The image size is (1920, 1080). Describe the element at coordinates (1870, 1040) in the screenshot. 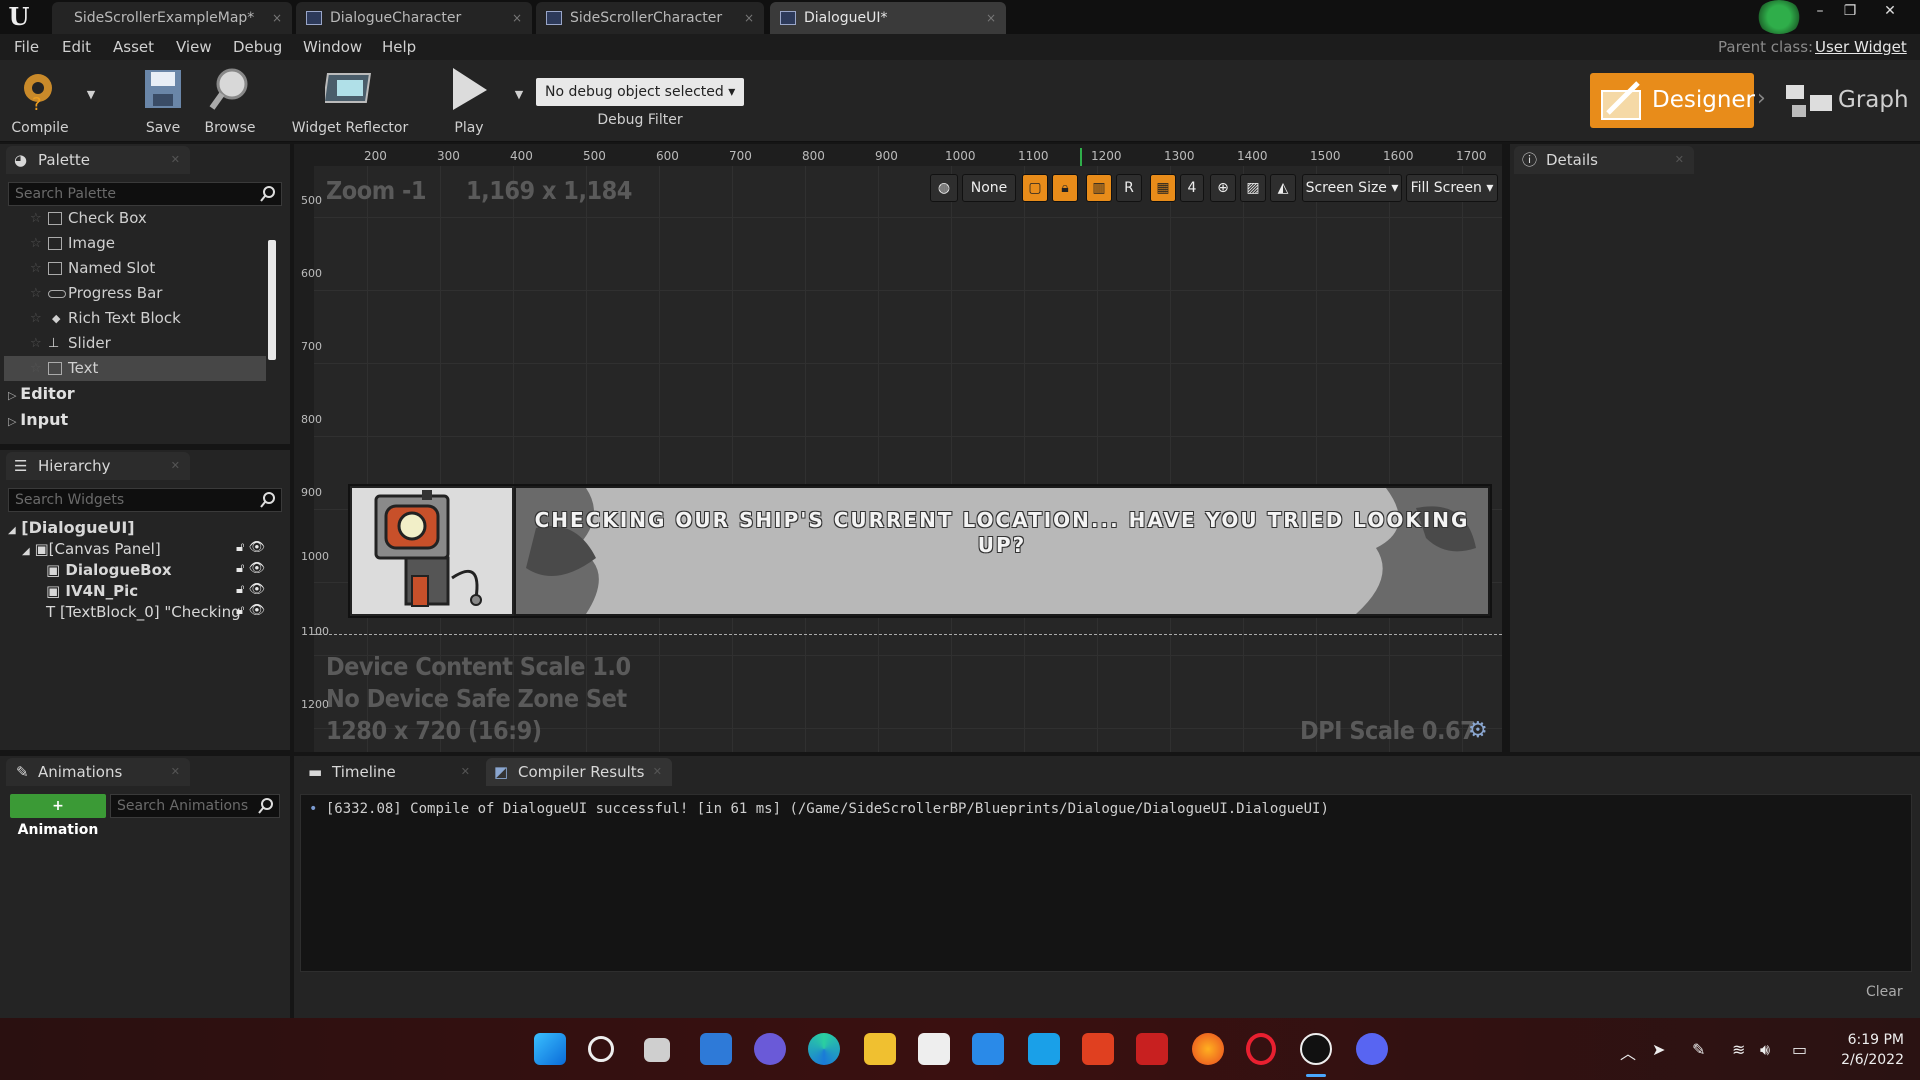

I see `taskbar-time: 6:19 PM` at that location.